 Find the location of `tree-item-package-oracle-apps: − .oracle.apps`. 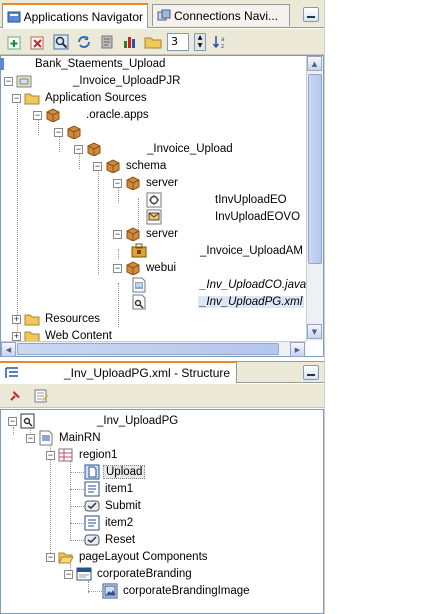

tree-item-package-oracle-apps: − .oracle.apps is located at coordinates (92, 115).